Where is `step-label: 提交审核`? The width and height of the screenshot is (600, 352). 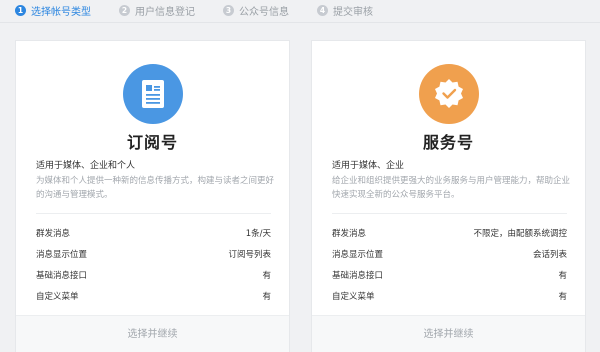
step-label: 提交审核 is located at coordinates (353, 12).